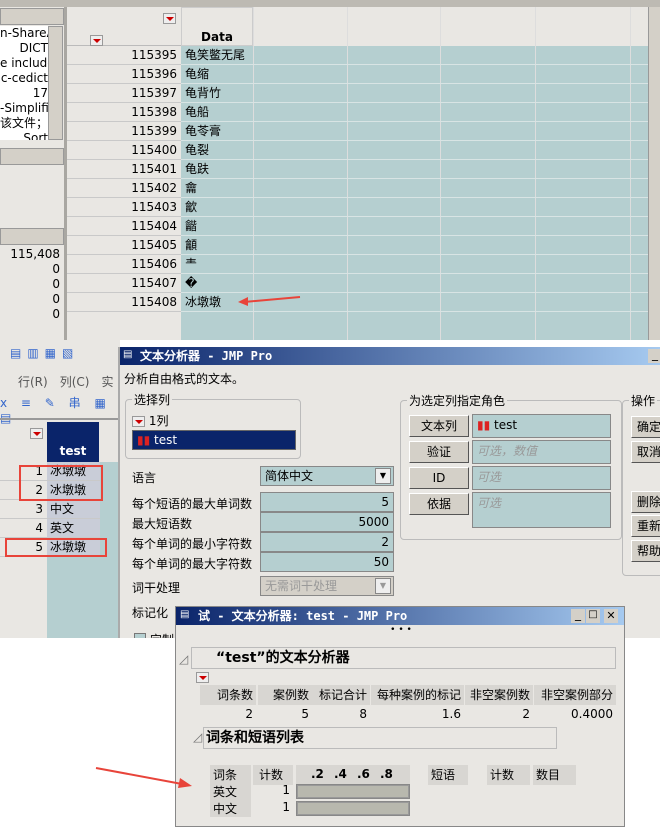  What do you see at coordinates (541, 452) in the screenshot?
I see `role-field: 可选，数值` at bounding box center [541, 452].